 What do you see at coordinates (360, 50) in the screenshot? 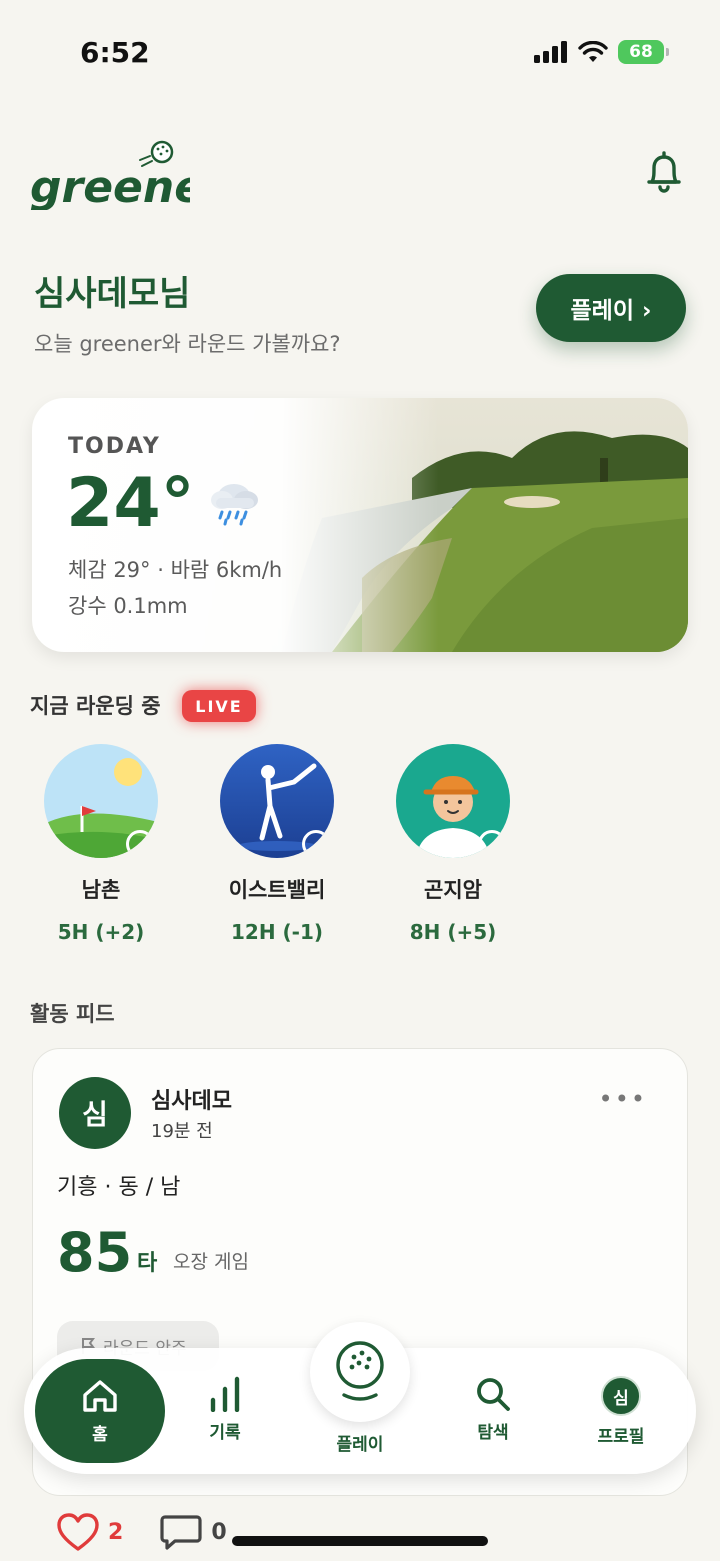
I see `status-bar: 6:52 68` at bounding box center [360, 50].